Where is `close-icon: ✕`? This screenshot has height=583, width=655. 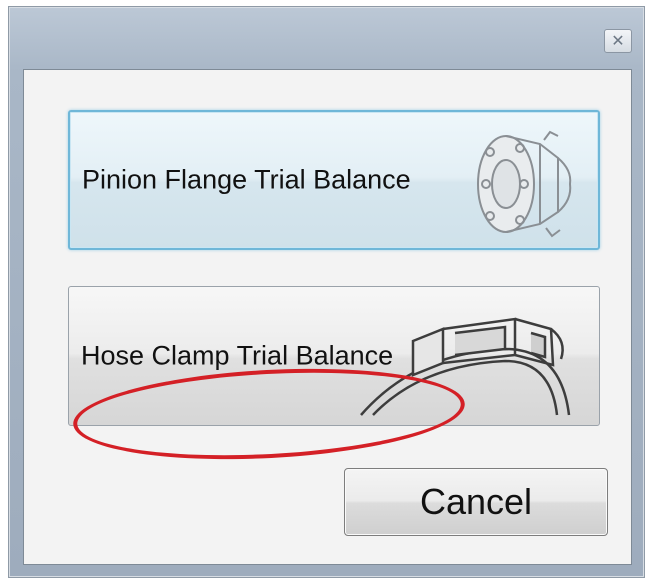
close-icon: ✕ is located at coordinates (618, 40).